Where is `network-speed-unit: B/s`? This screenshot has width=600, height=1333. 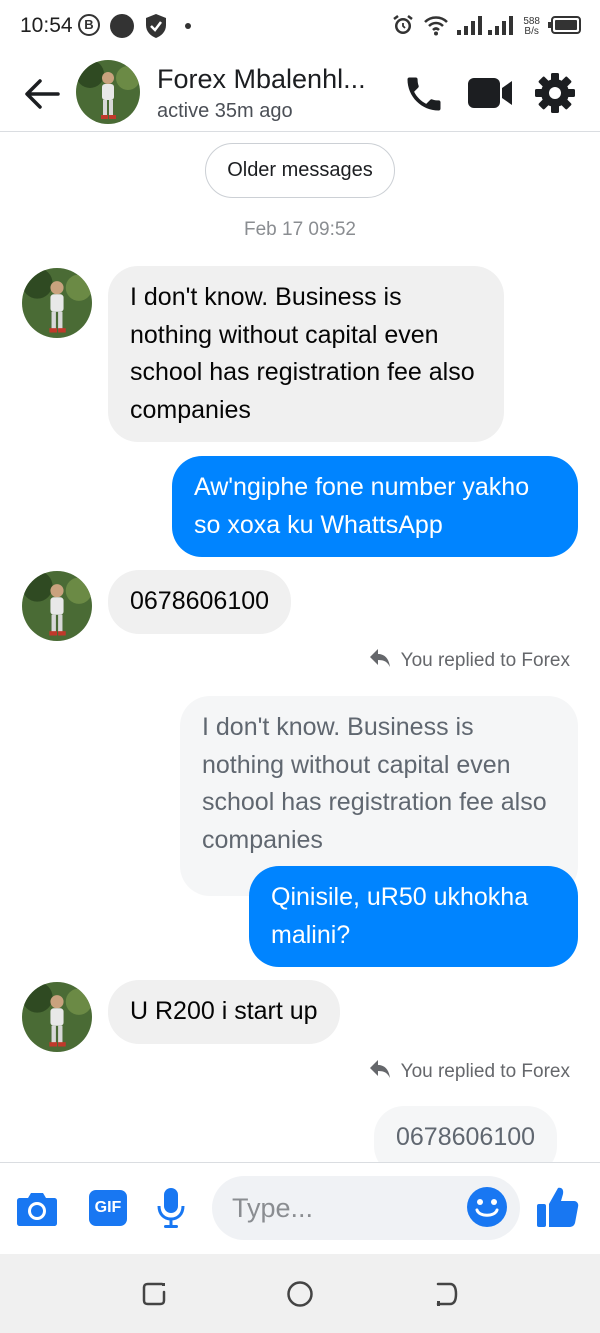
network-speed-unit: B/s is located at coordinates (531, 31).